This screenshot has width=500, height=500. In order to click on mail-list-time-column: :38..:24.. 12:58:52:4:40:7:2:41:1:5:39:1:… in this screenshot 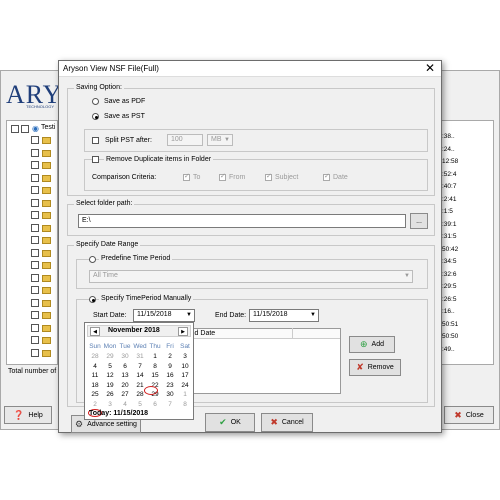, I will do `click(466, 242)`.